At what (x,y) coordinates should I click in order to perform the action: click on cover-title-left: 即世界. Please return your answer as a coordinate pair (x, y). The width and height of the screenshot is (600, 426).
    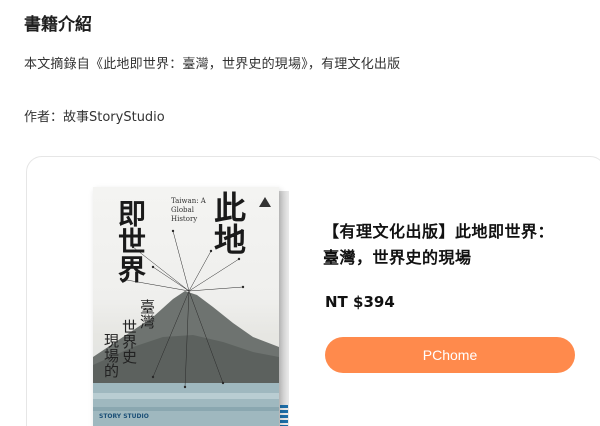
    Looking at the image, I should click on (130, 241).